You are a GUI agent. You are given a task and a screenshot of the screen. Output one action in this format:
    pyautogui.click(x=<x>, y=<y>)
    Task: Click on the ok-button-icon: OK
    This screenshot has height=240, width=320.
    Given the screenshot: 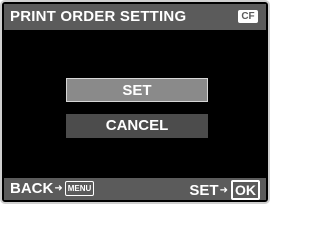 What is the action you would take?
    pyautogui.click(x=245, y=190)
    